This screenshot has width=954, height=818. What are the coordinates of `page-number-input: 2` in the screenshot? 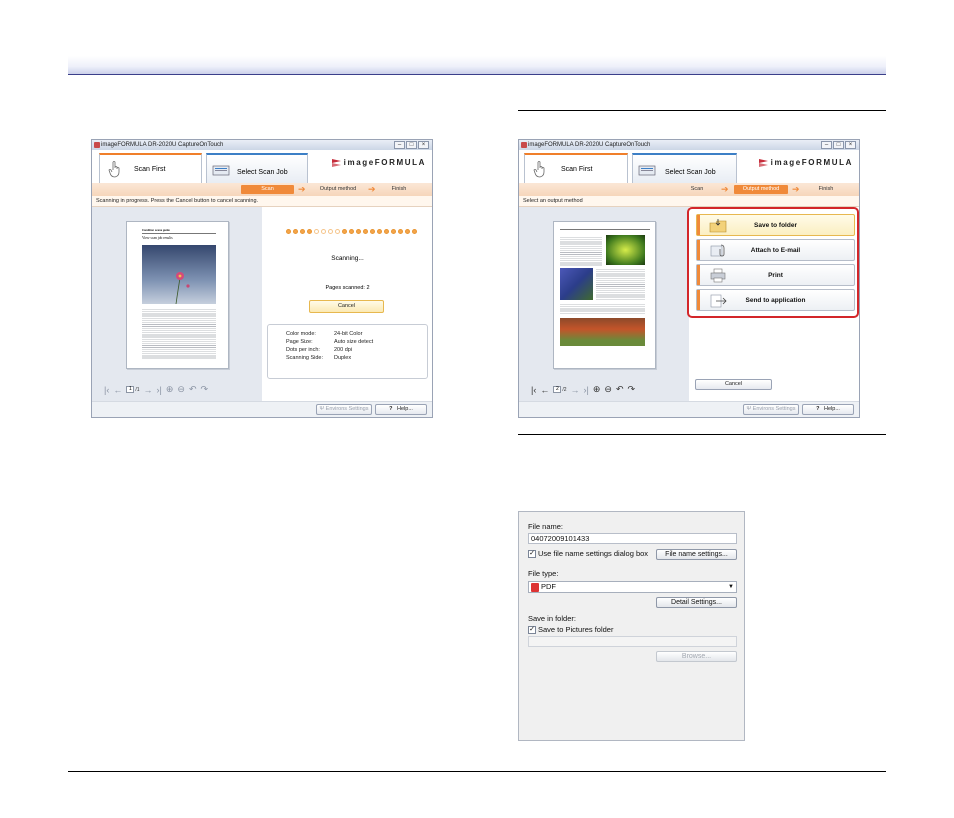 It's located at (557, 389).